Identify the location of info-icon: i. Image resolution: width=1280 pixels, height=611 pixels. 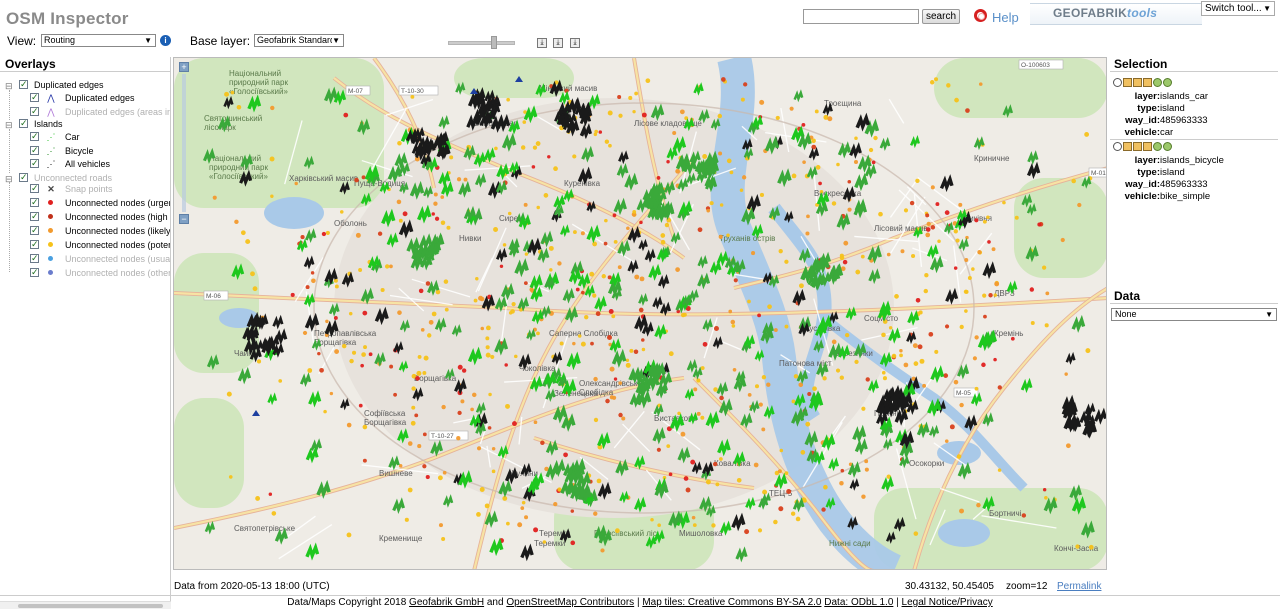
(165, 40).